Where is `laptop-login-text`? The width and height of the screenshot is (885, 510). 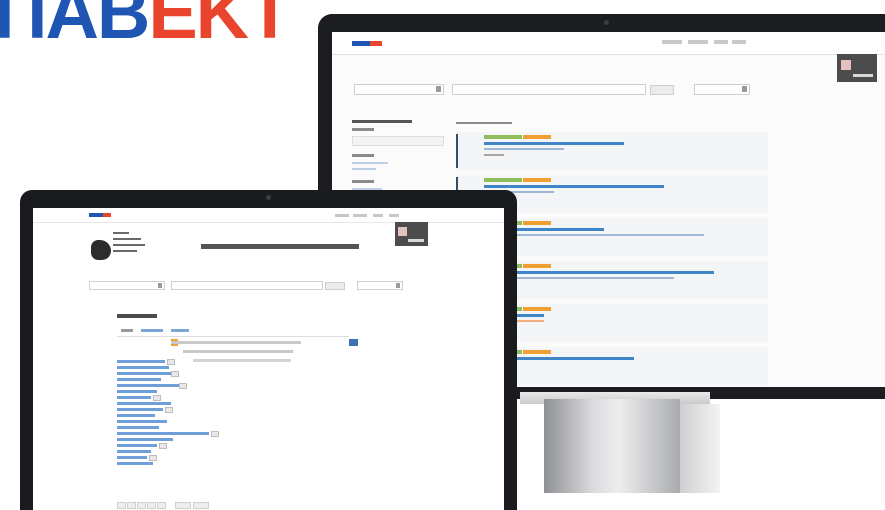
laptop-login-text is located at coordinates (416, 240).